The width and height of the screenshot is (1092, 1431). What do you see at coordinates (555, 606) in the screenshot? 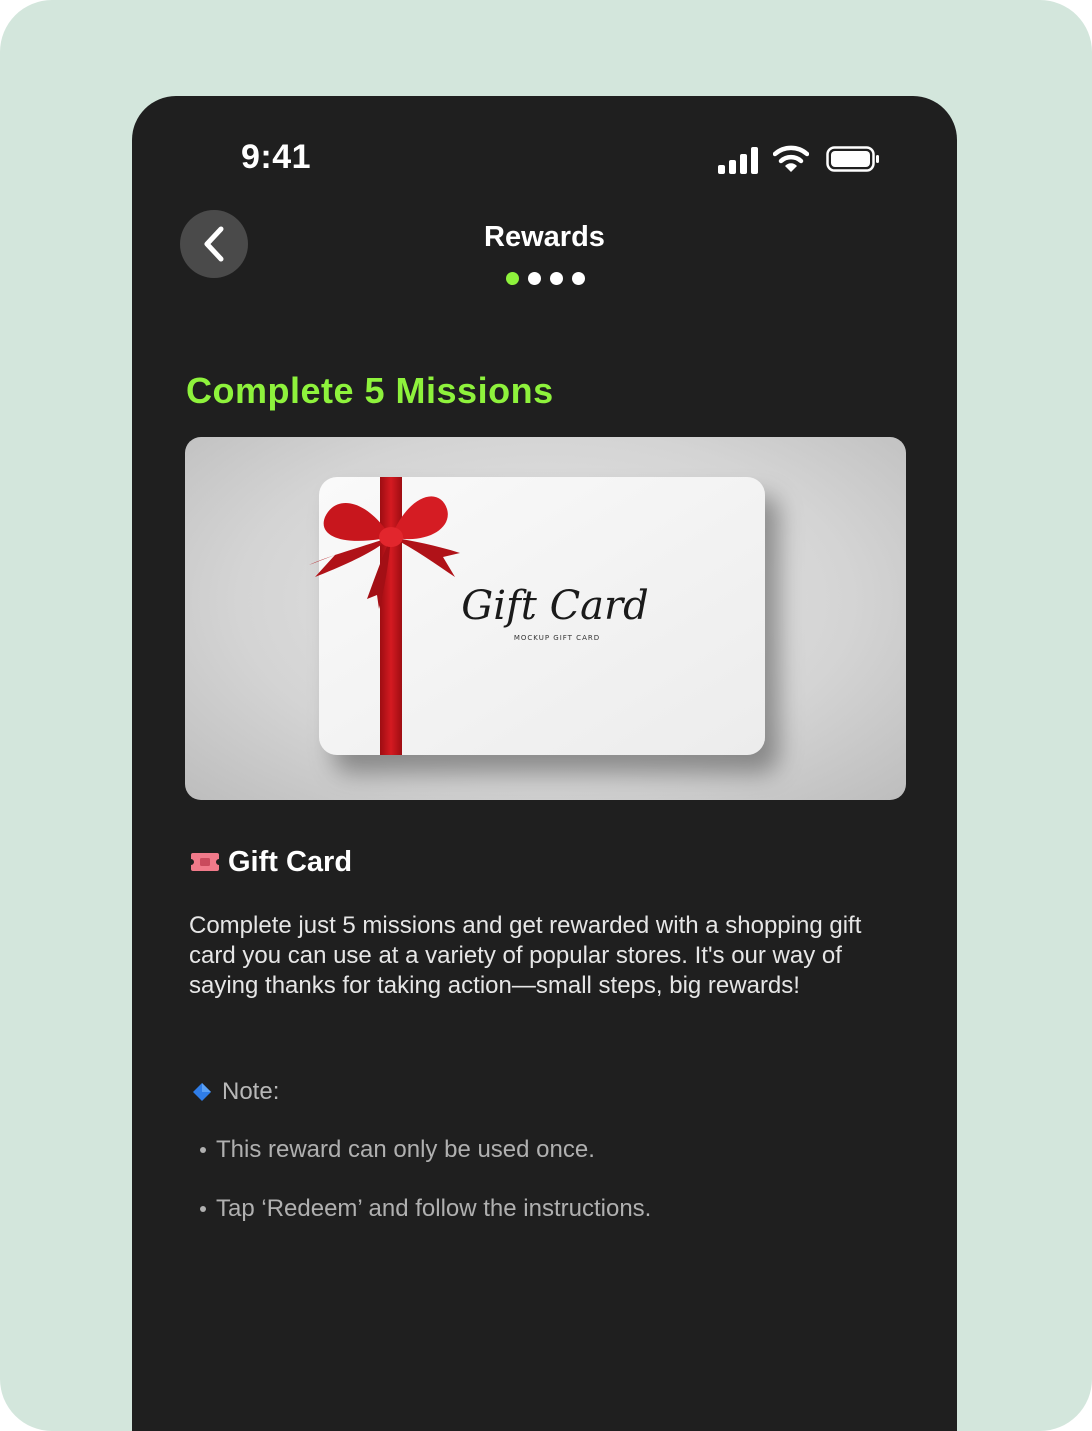
I see `card-script-text: Gift Card` at bounding box center [555, 606].